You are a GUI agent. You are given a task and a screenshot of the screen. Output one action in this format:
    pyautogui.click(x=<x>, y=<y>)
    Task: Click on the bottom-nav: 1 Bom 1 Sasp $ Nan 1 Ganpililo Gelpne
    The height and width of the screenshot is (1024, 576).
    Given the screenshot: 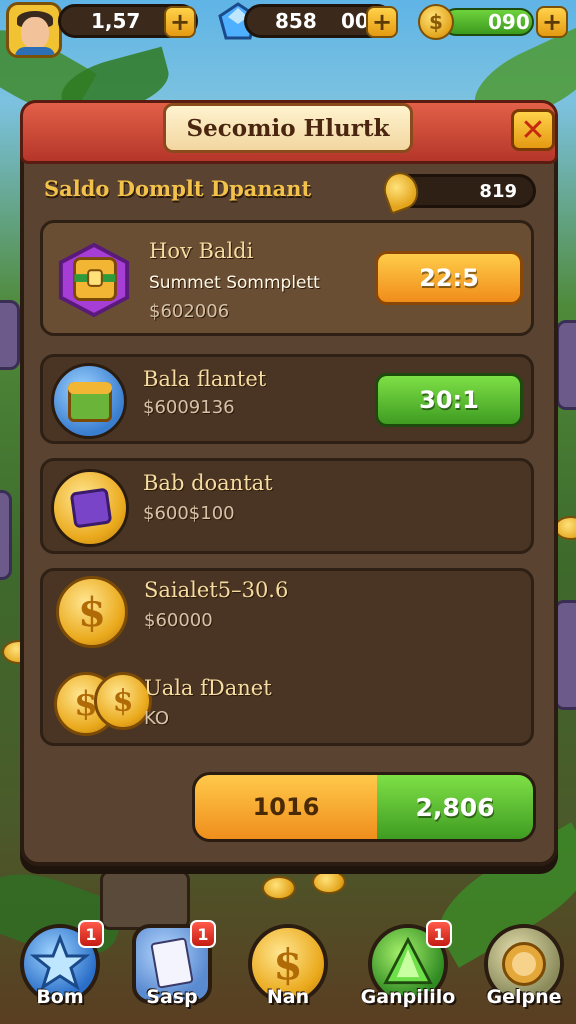 What is the action you would take?
    pyautogui.click(x=288, y=972)
    